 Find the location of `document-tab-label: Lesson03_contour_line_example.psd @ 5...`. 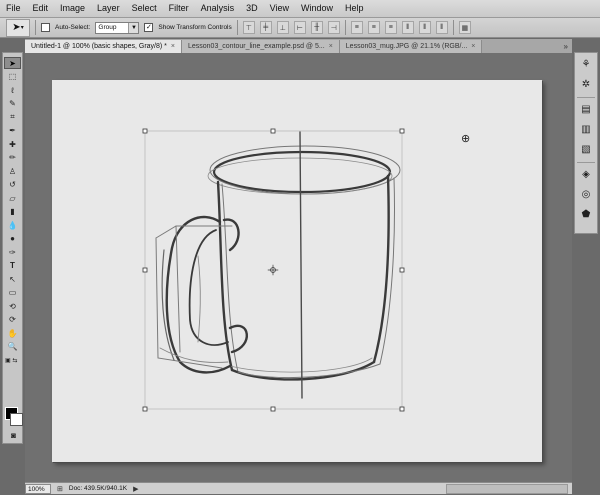

document-tab-label: Lesson03_contour_line_example.psd @ 5... is located at coordinates (256, 46).